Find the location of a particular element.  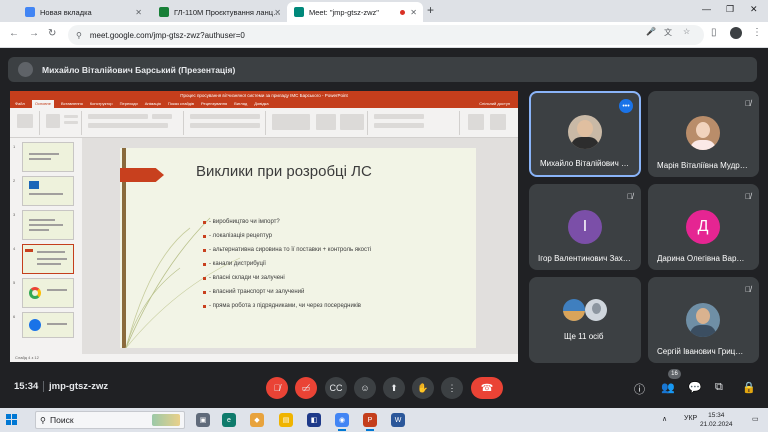

edge-icon: e is located at coordinates (229, 420).